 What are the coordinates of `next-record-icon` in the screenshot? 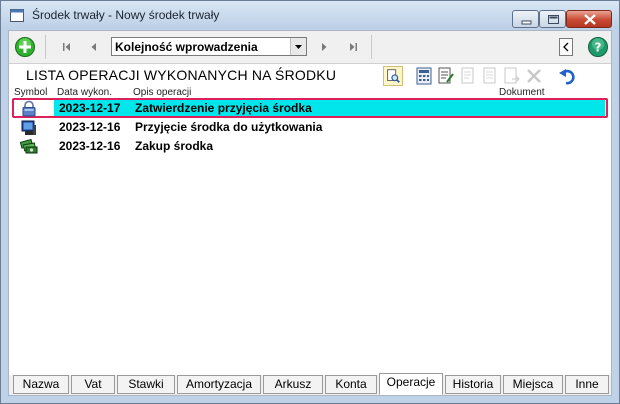 It's located at (324, 47).